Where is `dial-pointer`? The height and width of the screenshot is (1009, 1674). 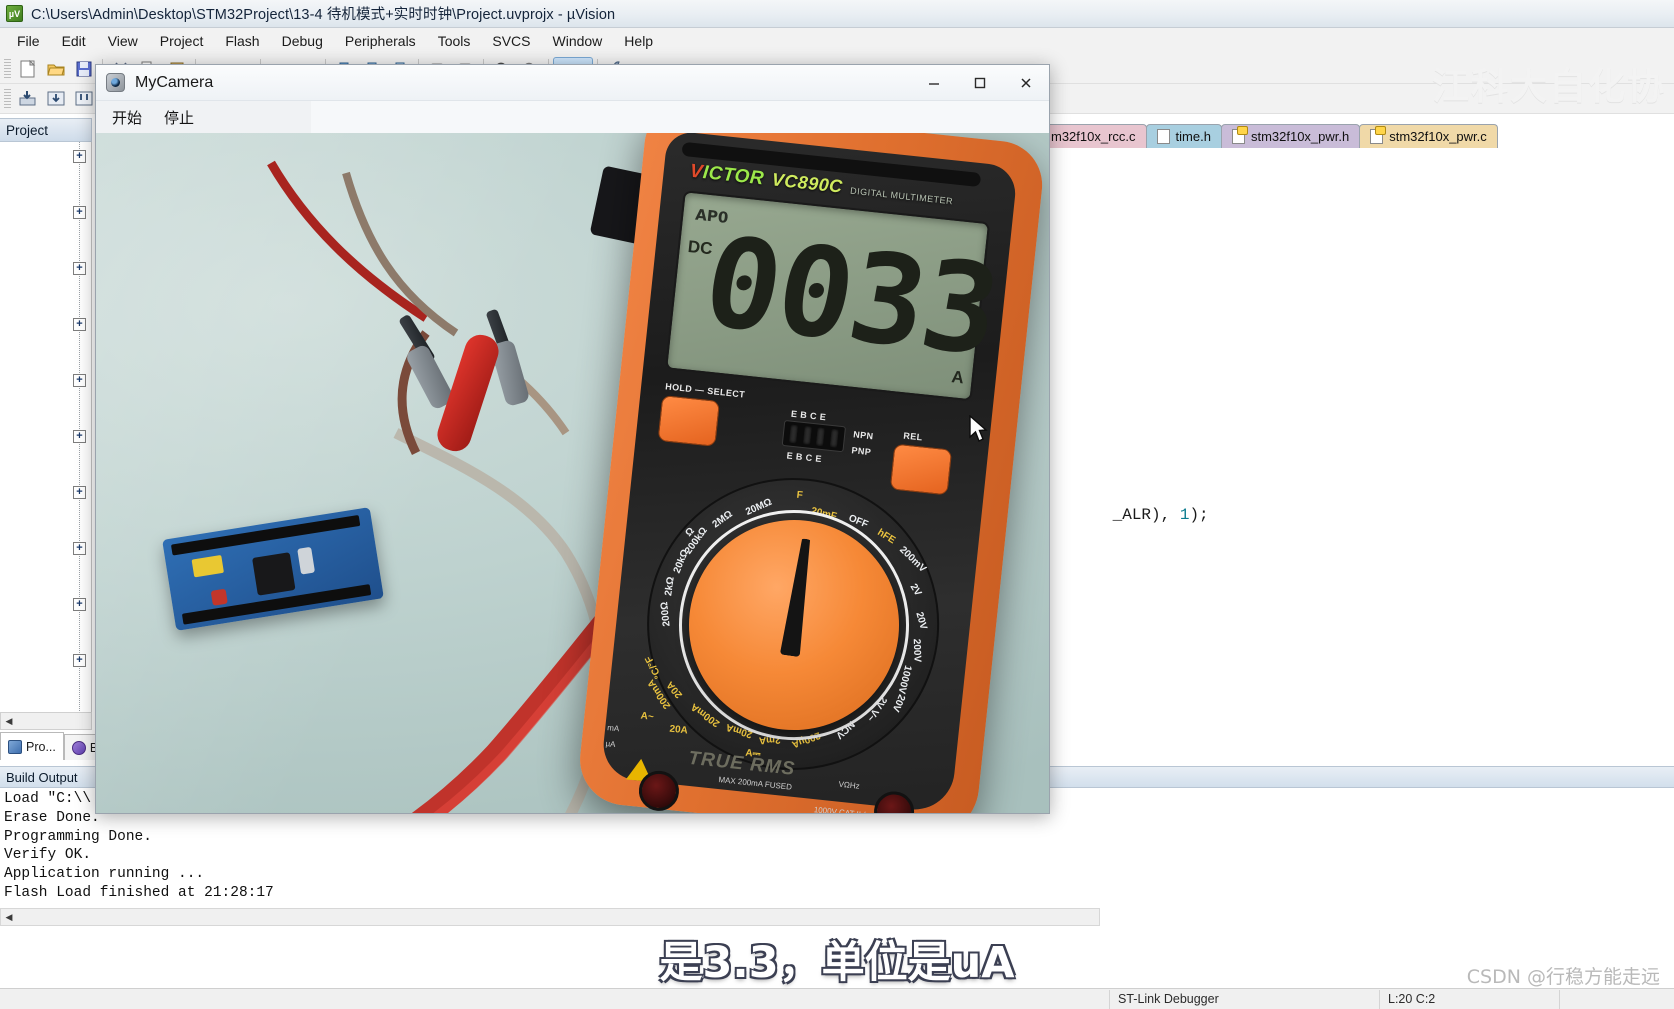
dial-pointer is located at coordinates (798, 597).